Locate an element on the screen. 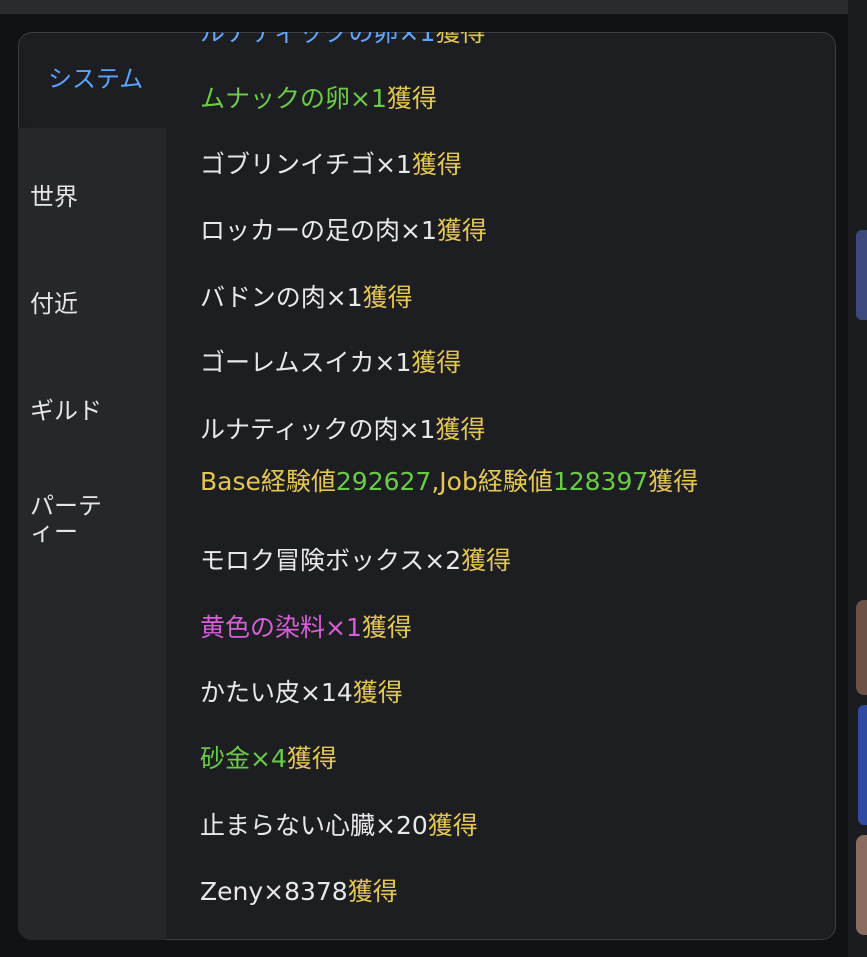  message-job-exp-value: 128397 is located at coordinates (600, 481).